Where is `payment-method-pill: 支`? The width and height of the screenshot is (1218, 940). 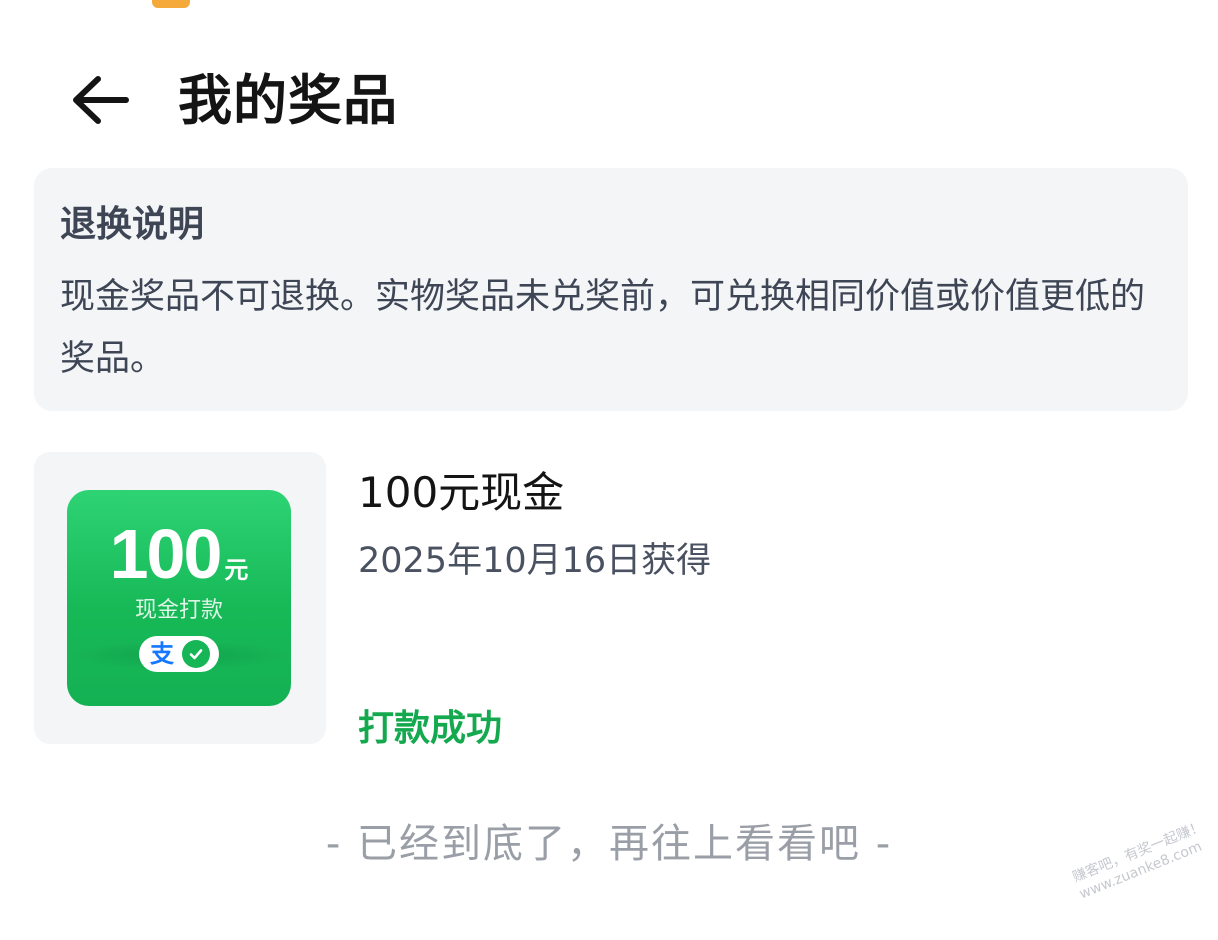 payment-method-pill: 支 is located at coordinates (179, 654).